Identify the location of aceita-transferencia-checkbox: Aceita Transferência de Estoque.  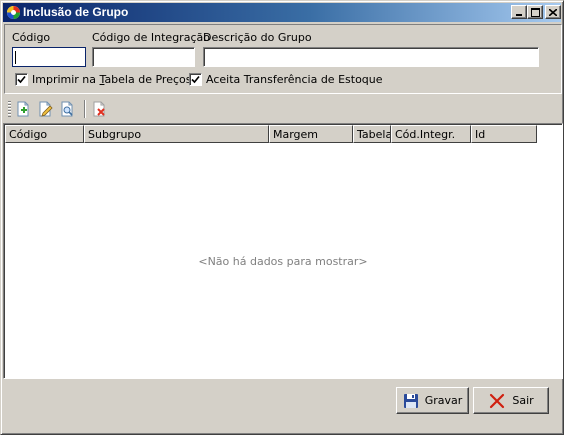
(286, 79).